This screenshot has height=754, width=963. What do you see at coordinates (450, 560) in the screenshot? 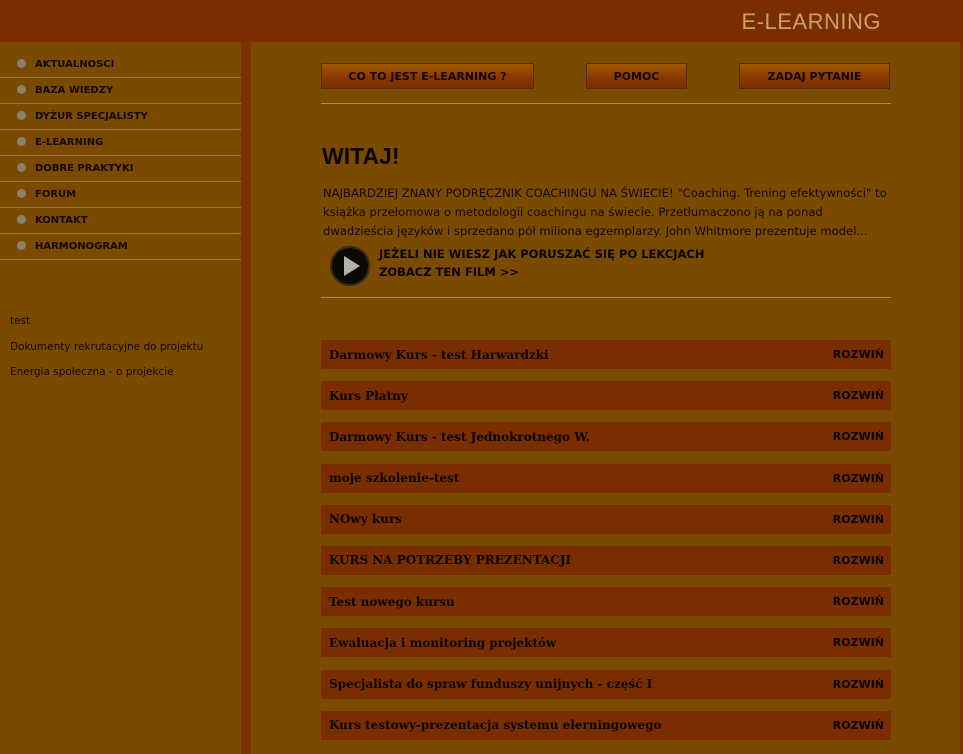
I see `course-name: KURS NA POTRZEBY PREZENTACJI` at bounding box center [450, 560].